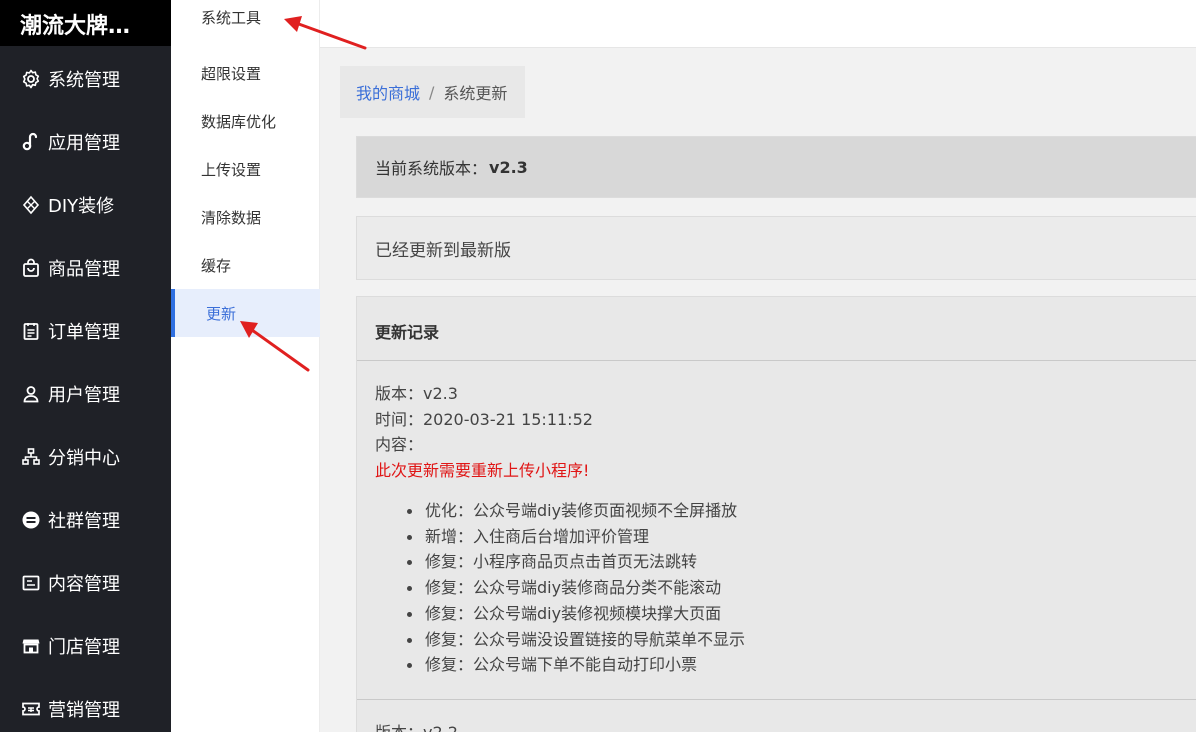  I want to click on breadcrumb-home-link: 我的商城, so click(388, 92).